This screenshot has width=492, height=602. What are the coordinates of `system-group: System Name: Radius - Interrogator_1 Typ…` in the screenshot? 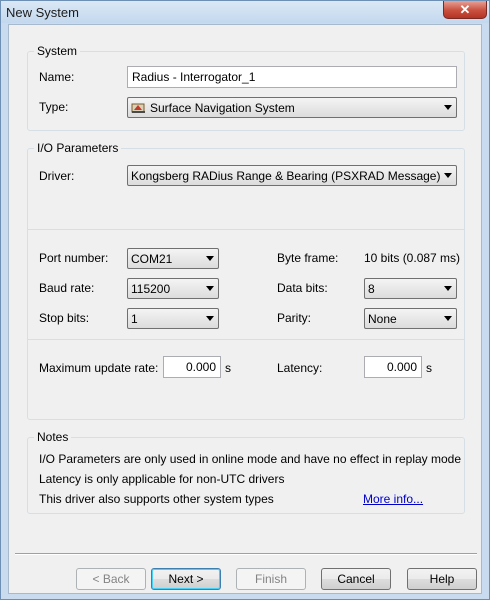 It's located at (246, 87).